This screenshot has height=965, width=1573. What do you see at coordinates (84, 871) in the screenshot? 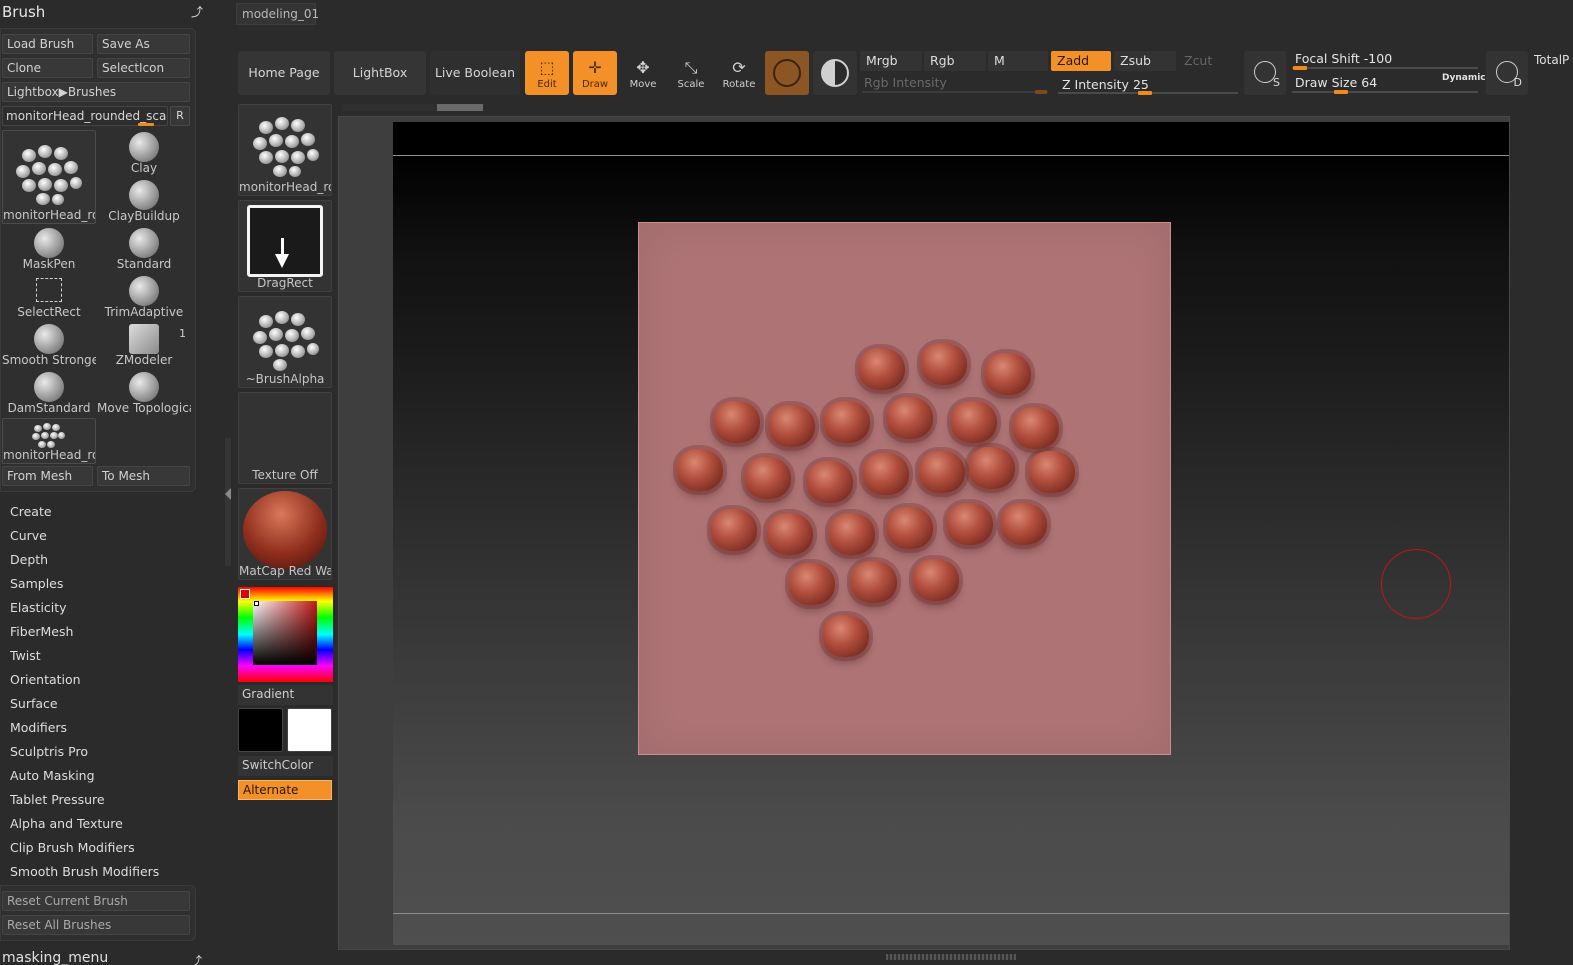
I see `submenu-smooth-brush-modifiers: Smooth Brush Modifiers` at bounding box center [84, 871].